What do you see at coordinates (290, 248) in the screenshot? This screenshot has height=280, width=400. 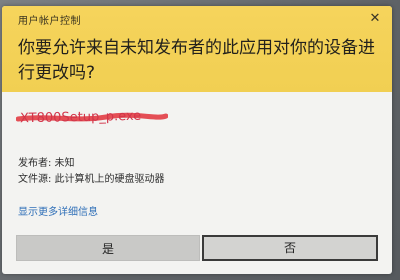 I see `no-button: 否` at bounding box center [290, 248].